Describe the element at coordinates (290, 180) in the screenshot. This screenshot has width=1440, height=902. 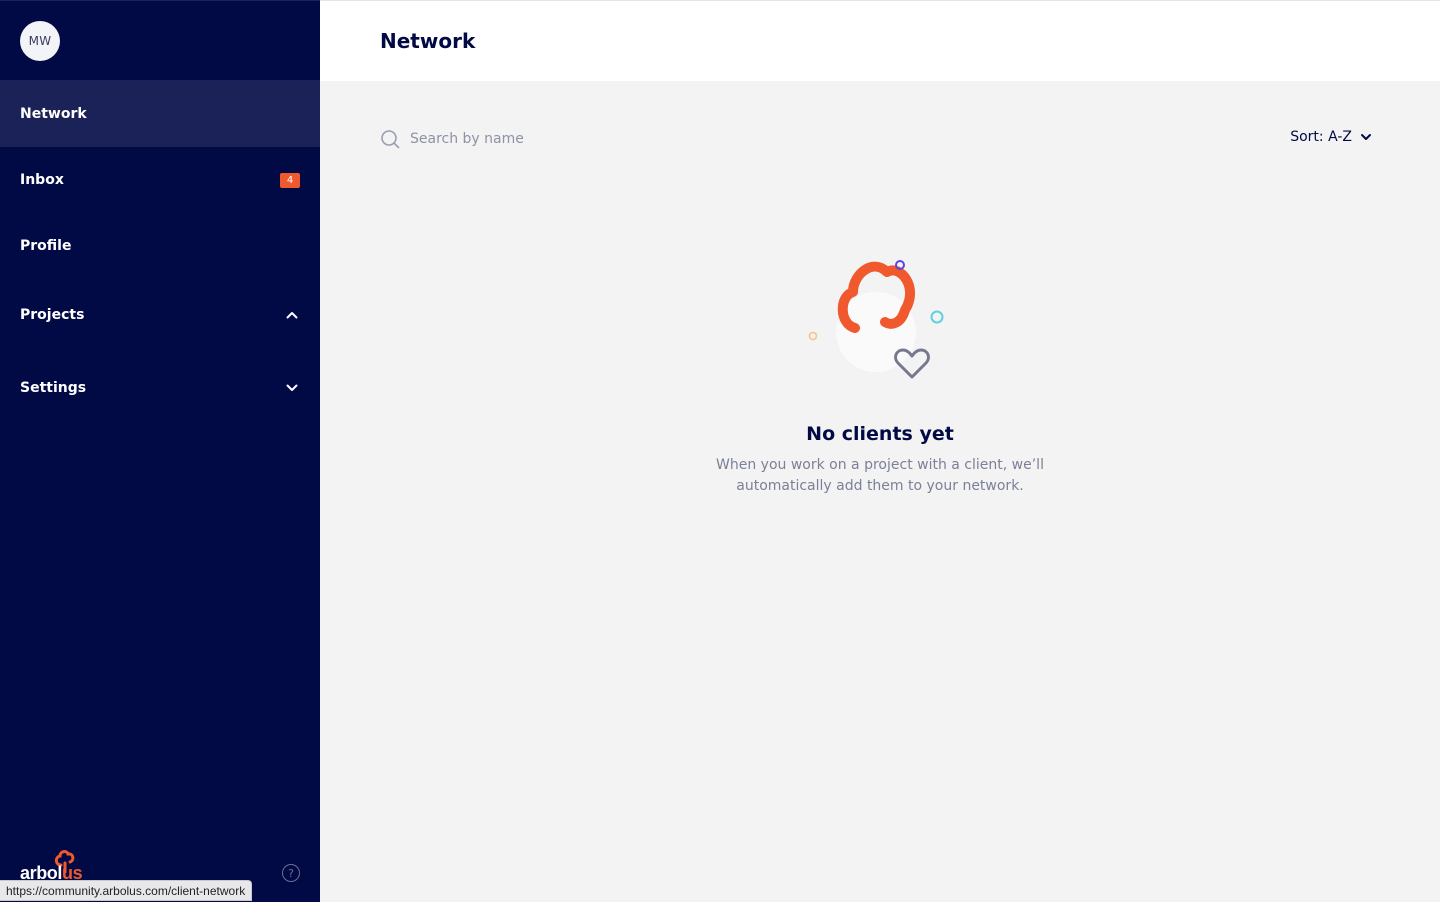
I see `inbox-count-badge: 4` at that location.